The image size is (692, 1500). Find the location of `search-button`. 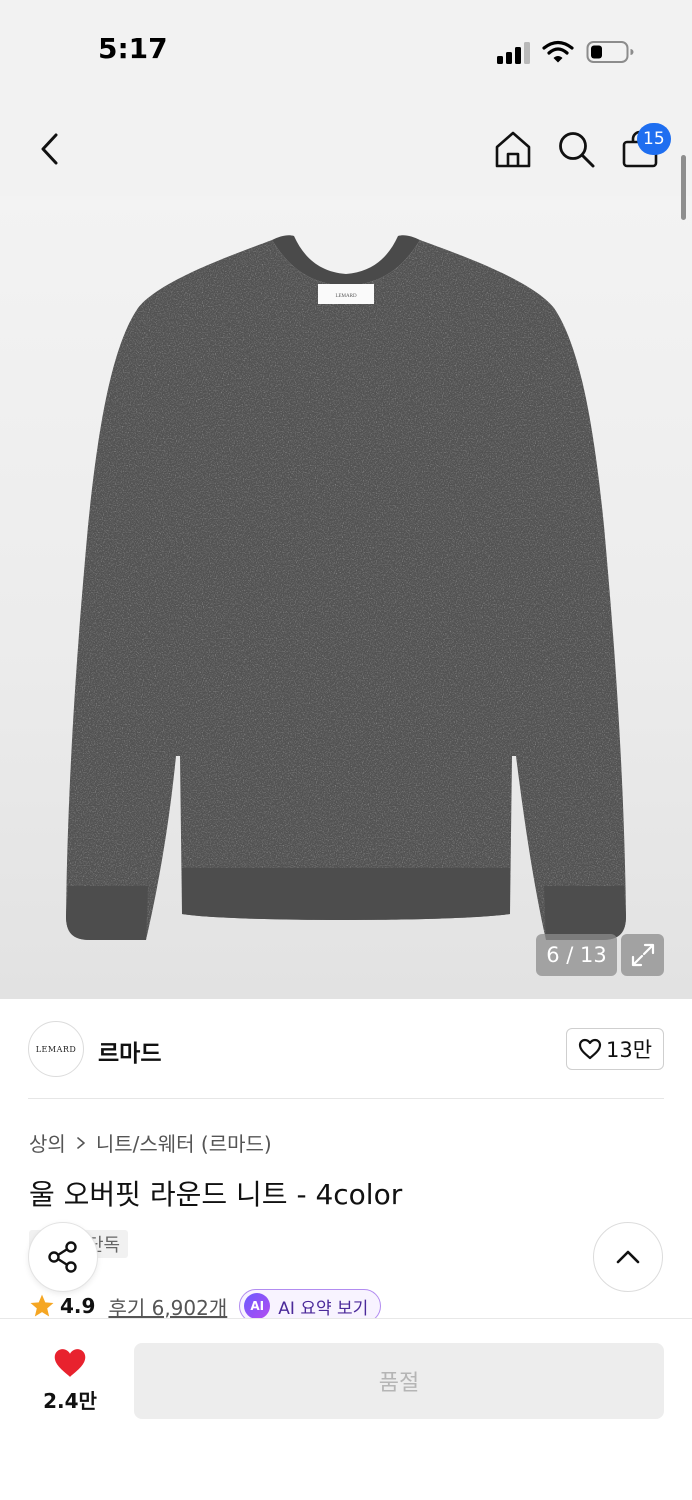

search-button is located at coordinates (576, 149).